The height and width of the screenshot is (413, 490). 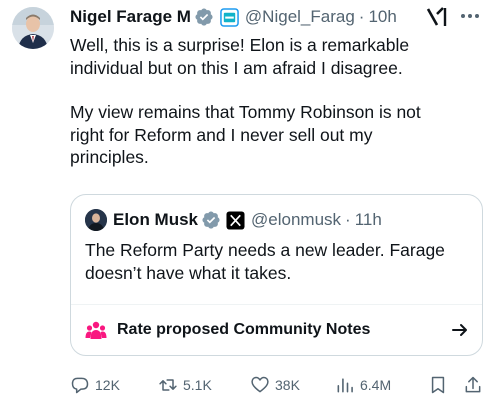 I want to click on views-icon, so click(x=345, y=385).